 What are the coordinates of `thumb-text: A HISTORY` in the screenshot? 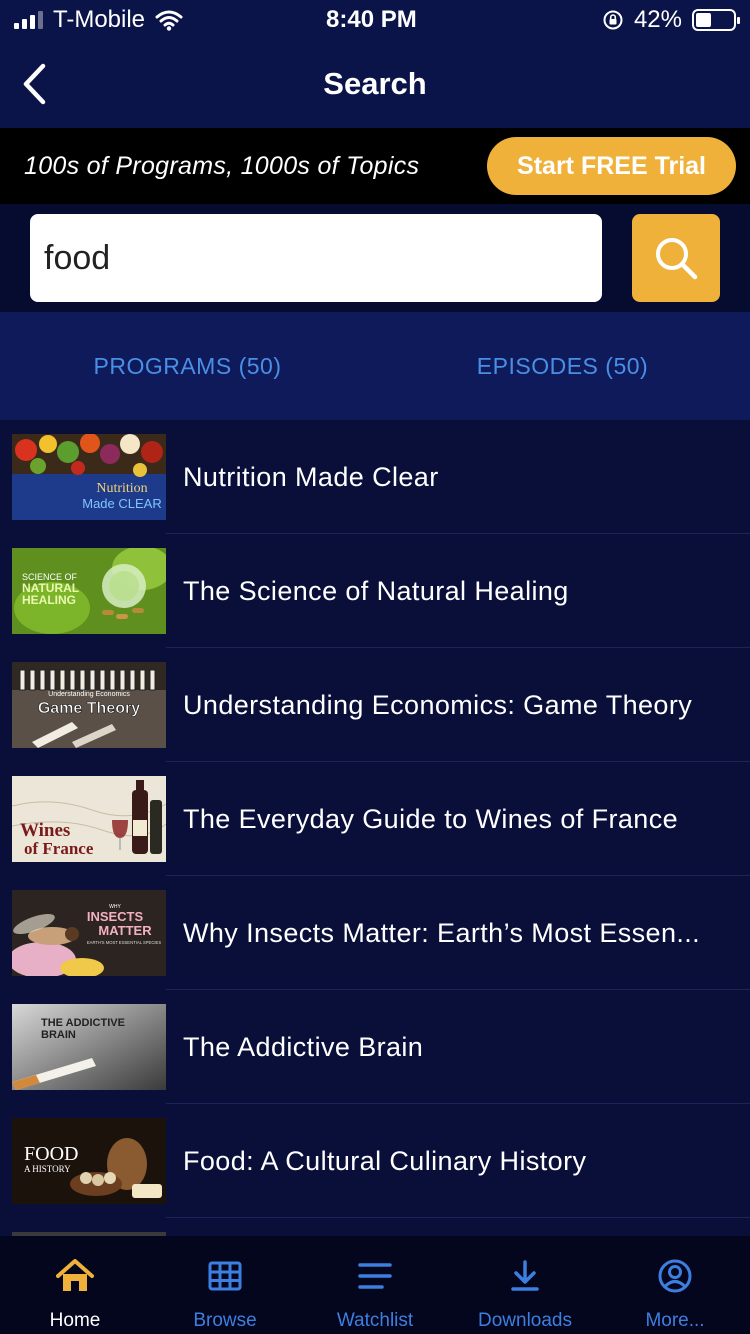 It's located at (47, 1169).